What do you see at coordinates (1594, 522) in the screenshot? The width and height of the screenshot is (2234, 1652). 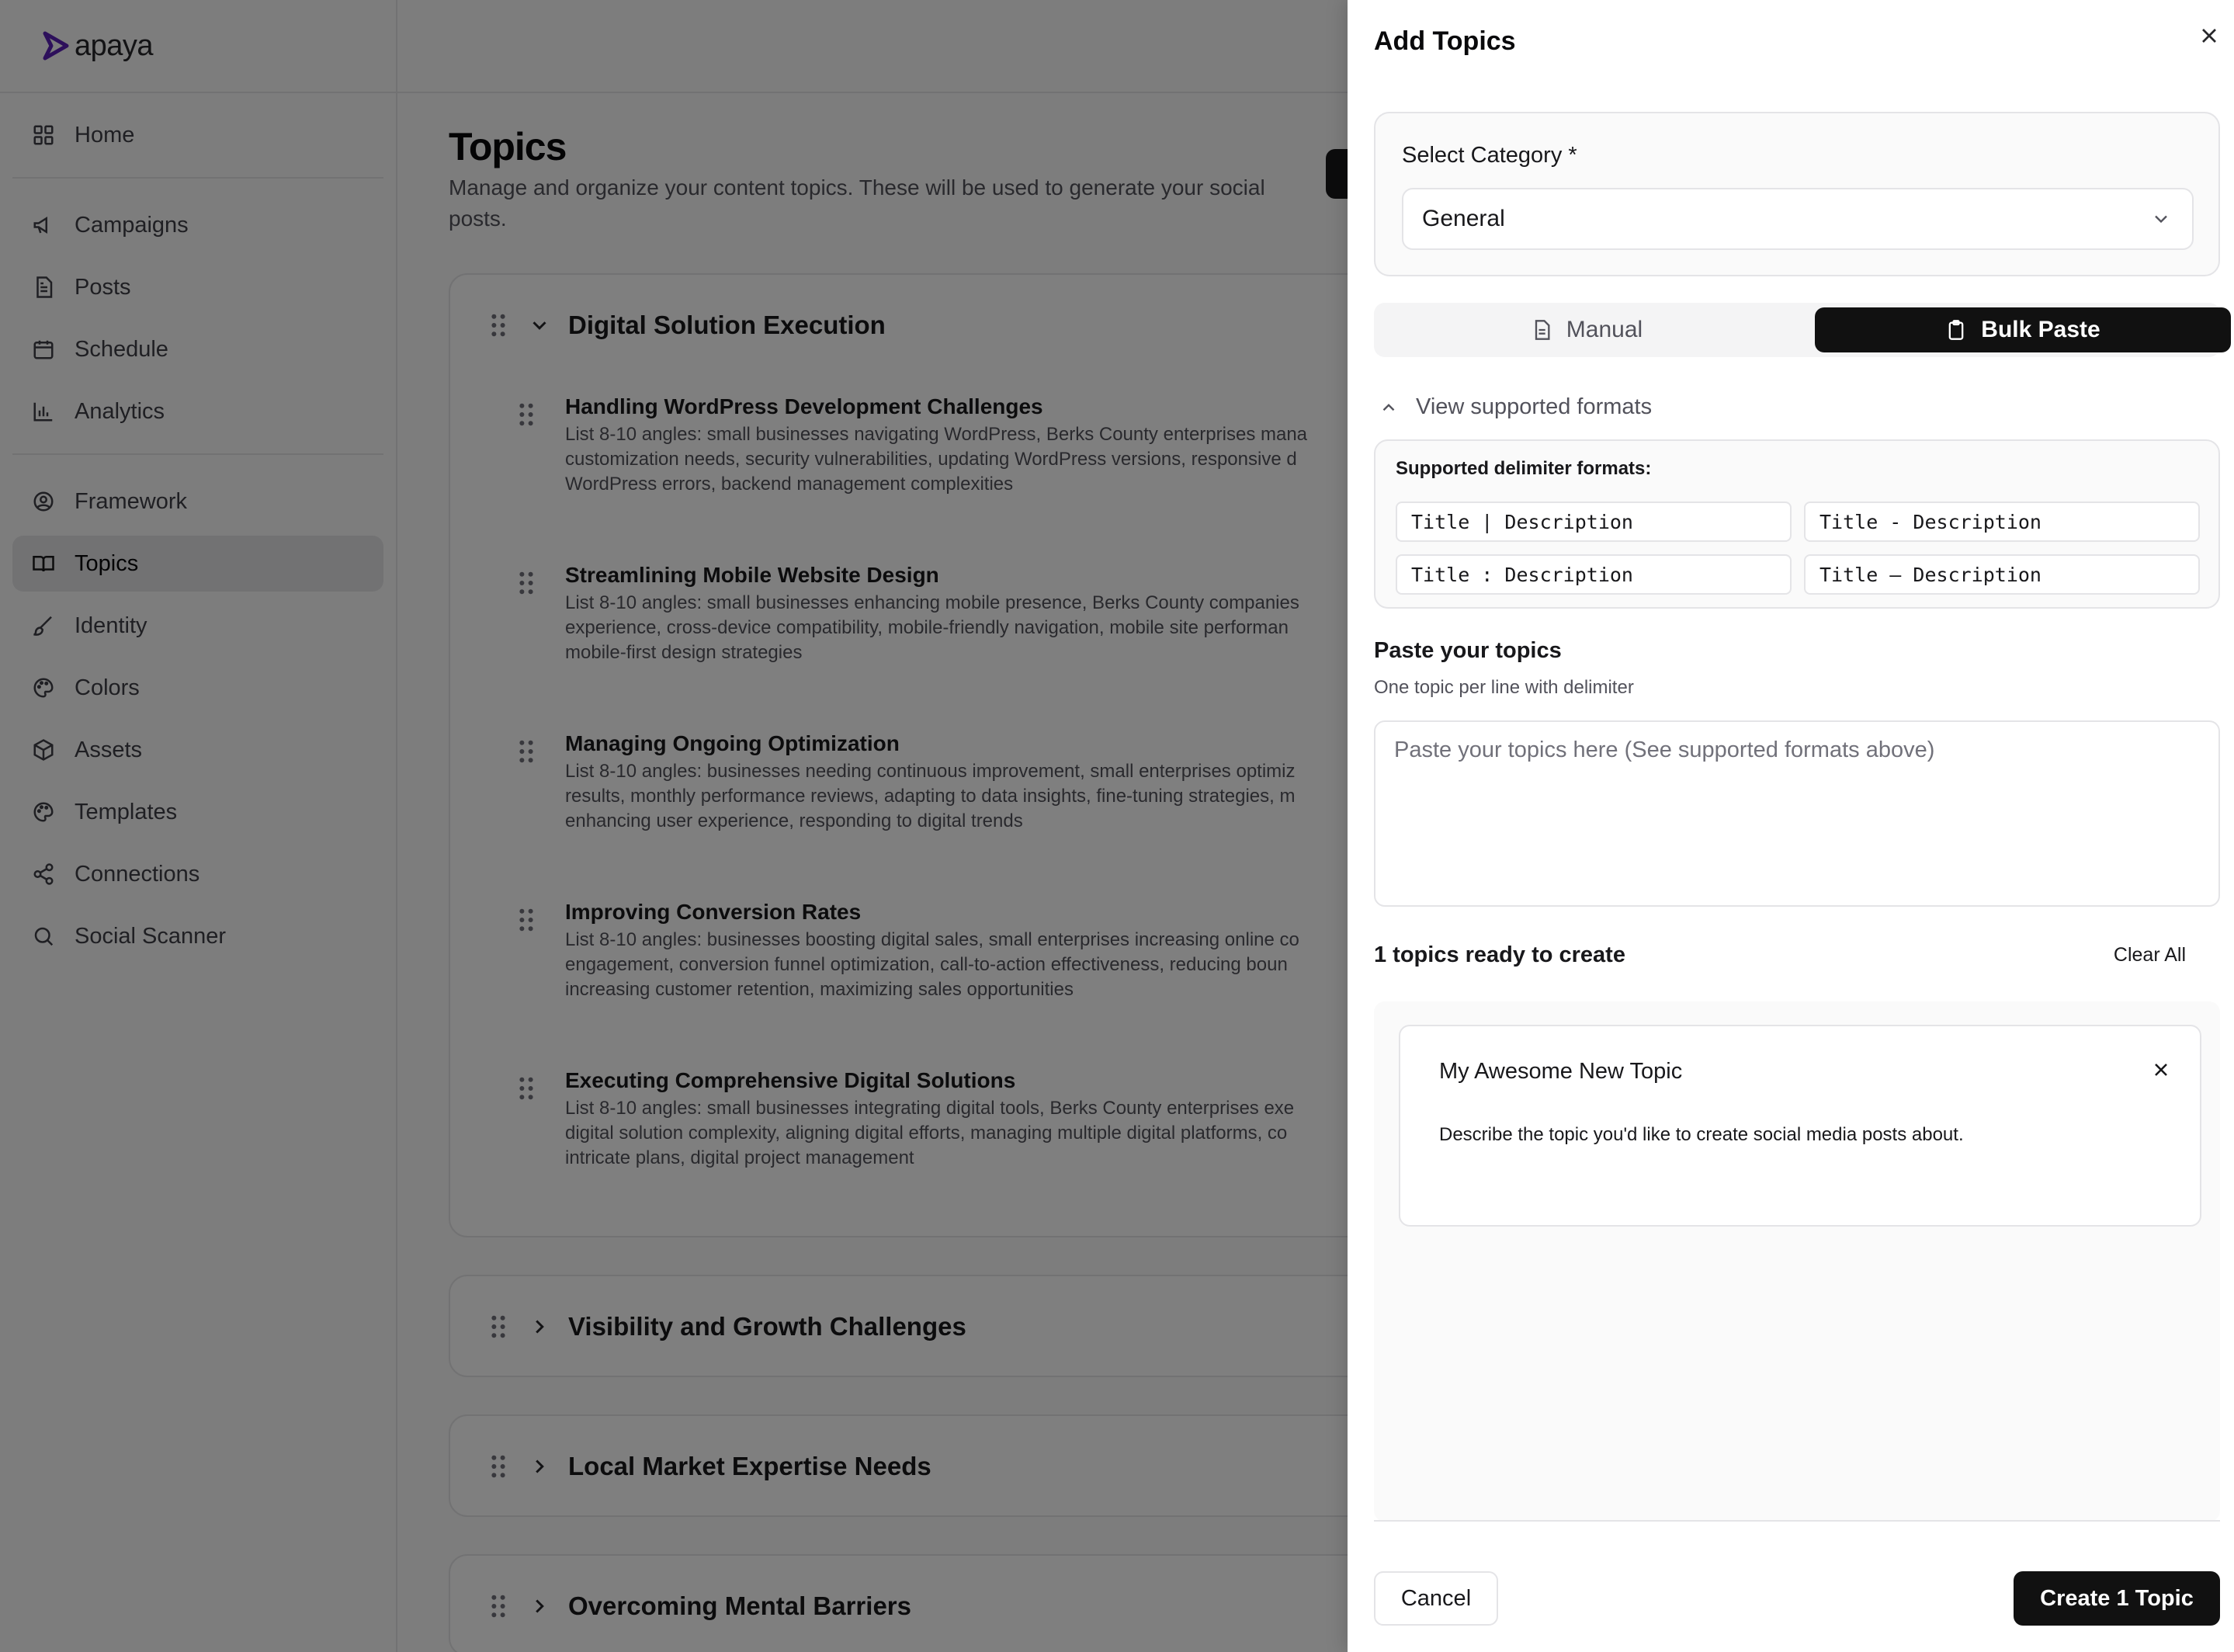 I see `format-example: Title | Description` at bounding box center [1594, 522].